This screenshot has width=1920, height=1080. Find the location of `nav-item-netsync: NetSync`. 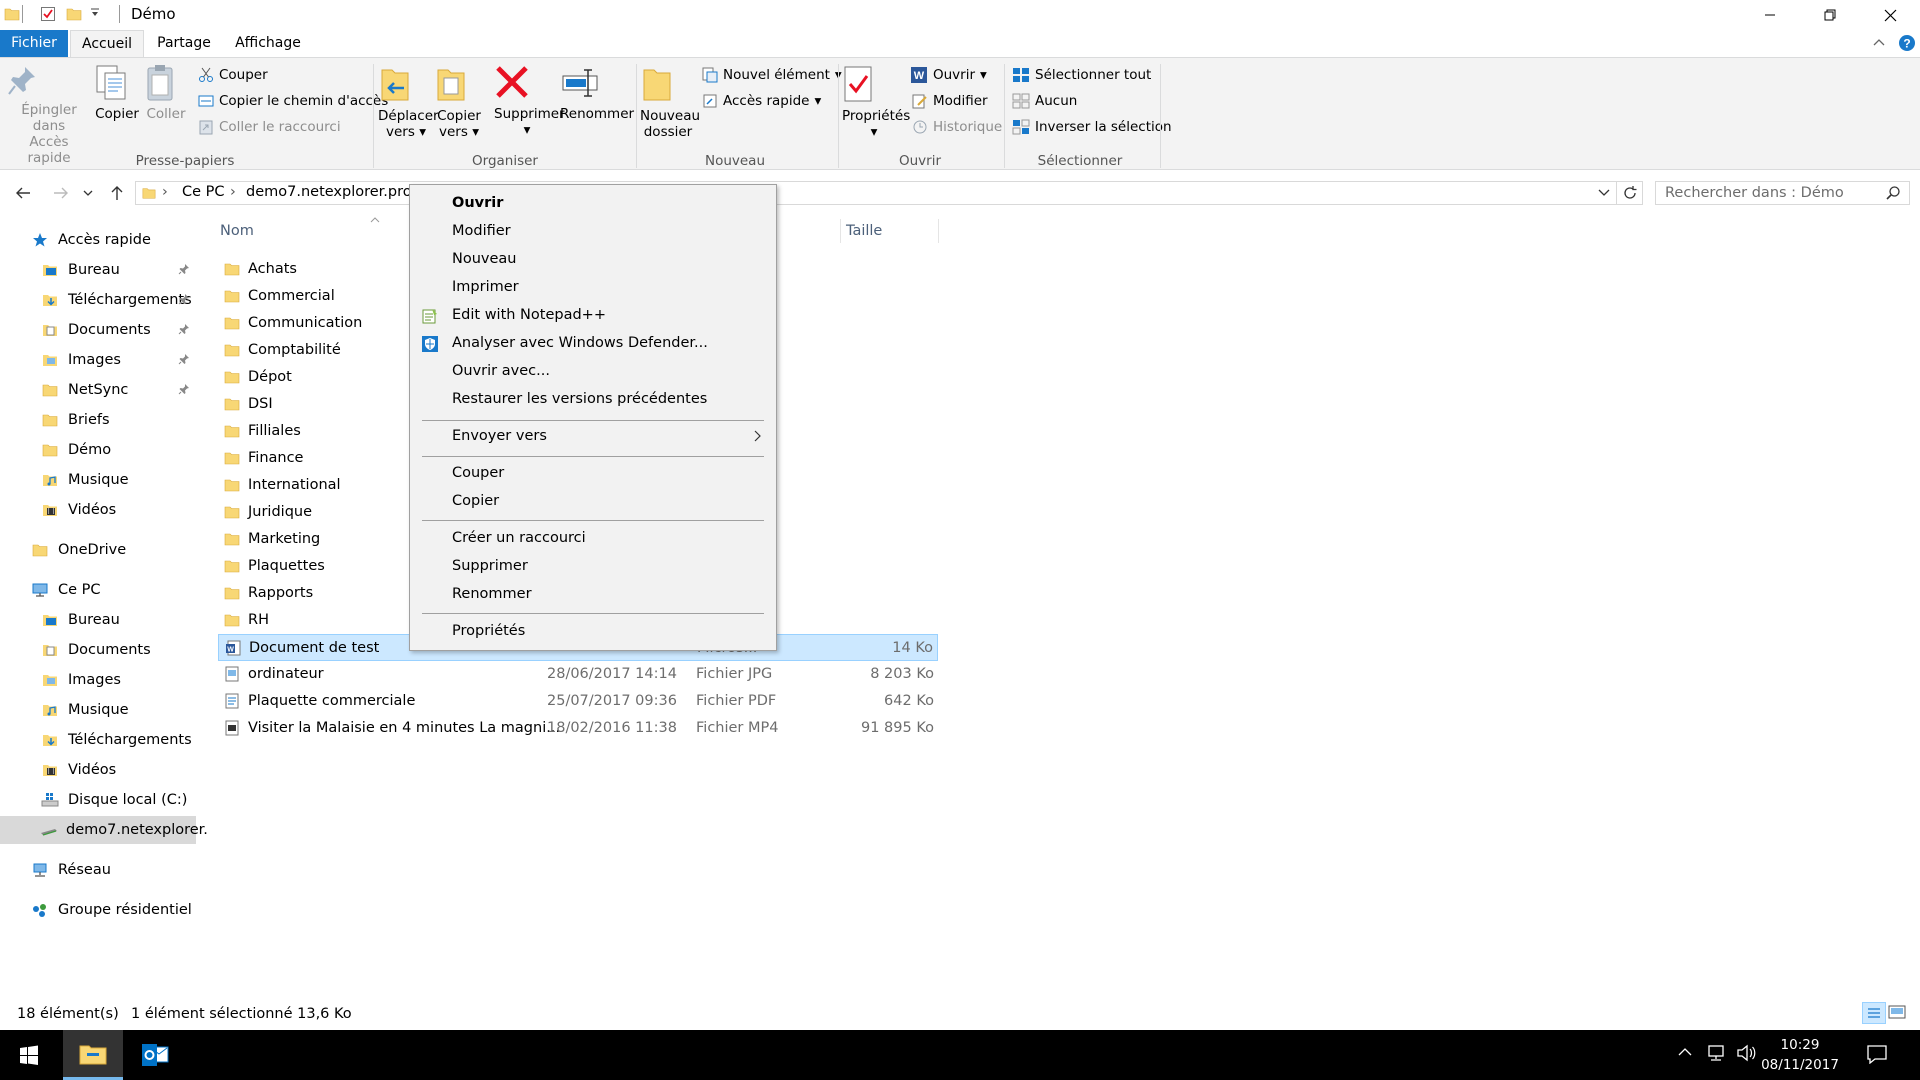

nav-item-netsync: NetSync is located at coordinates (98, 390).